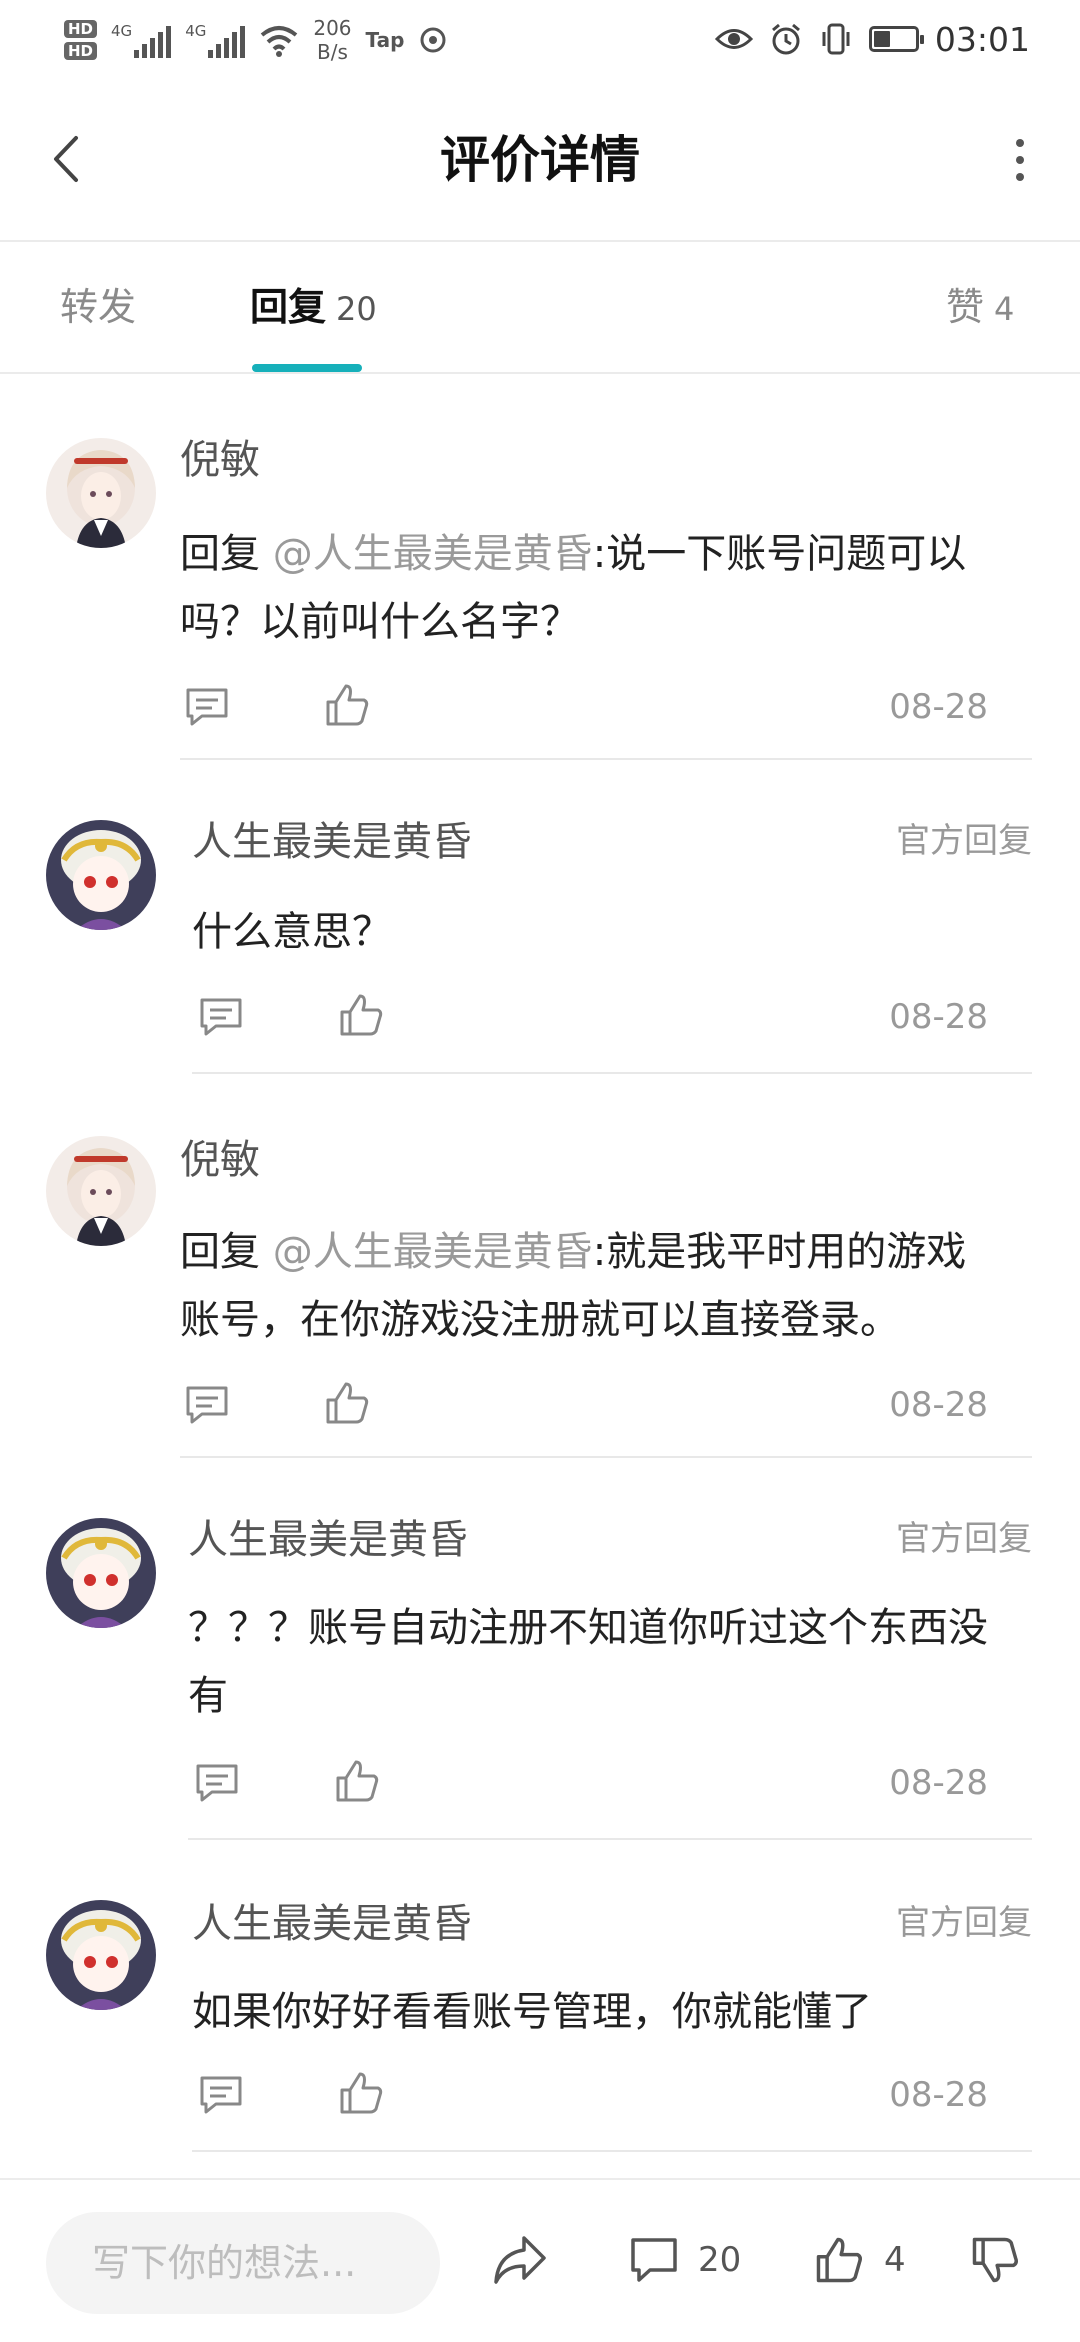 This screenshot has height=2342, width=1080. Describe the element at coordinates (292, 932) in the screenshot. I see `comment-text-line1: 什么意思？` at that location.